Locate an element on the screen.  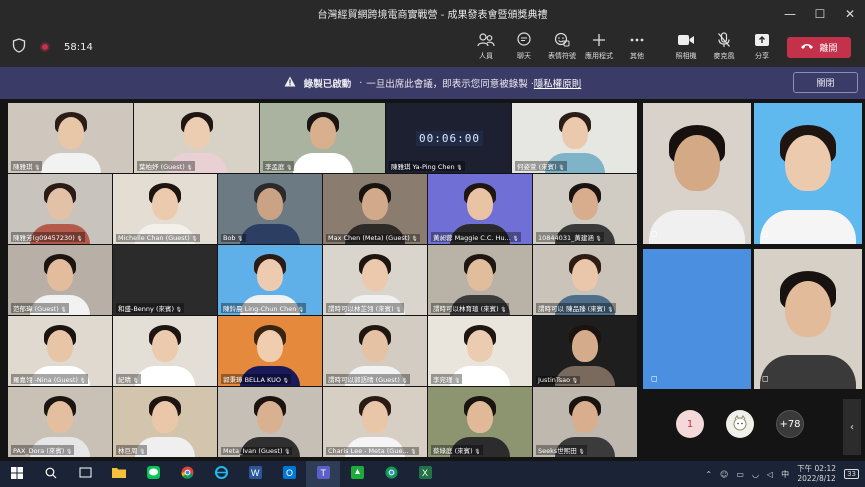
clock-time: 下午 02:12 is located at coordinates (817, 468).